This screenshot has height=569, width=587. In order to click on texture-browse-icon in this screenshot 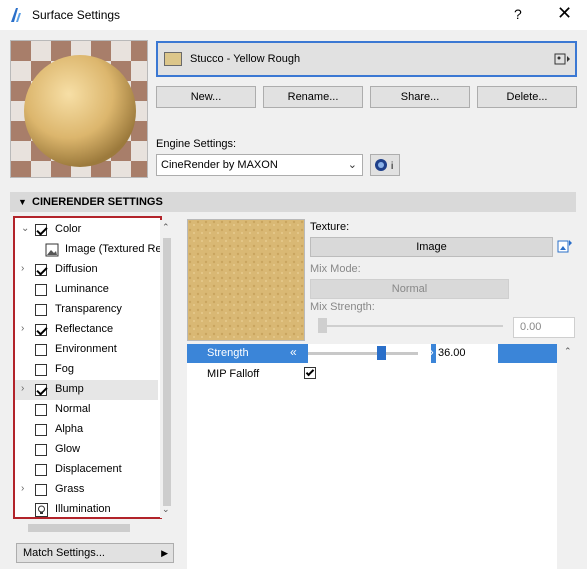, I will do `click(565, 247)`.